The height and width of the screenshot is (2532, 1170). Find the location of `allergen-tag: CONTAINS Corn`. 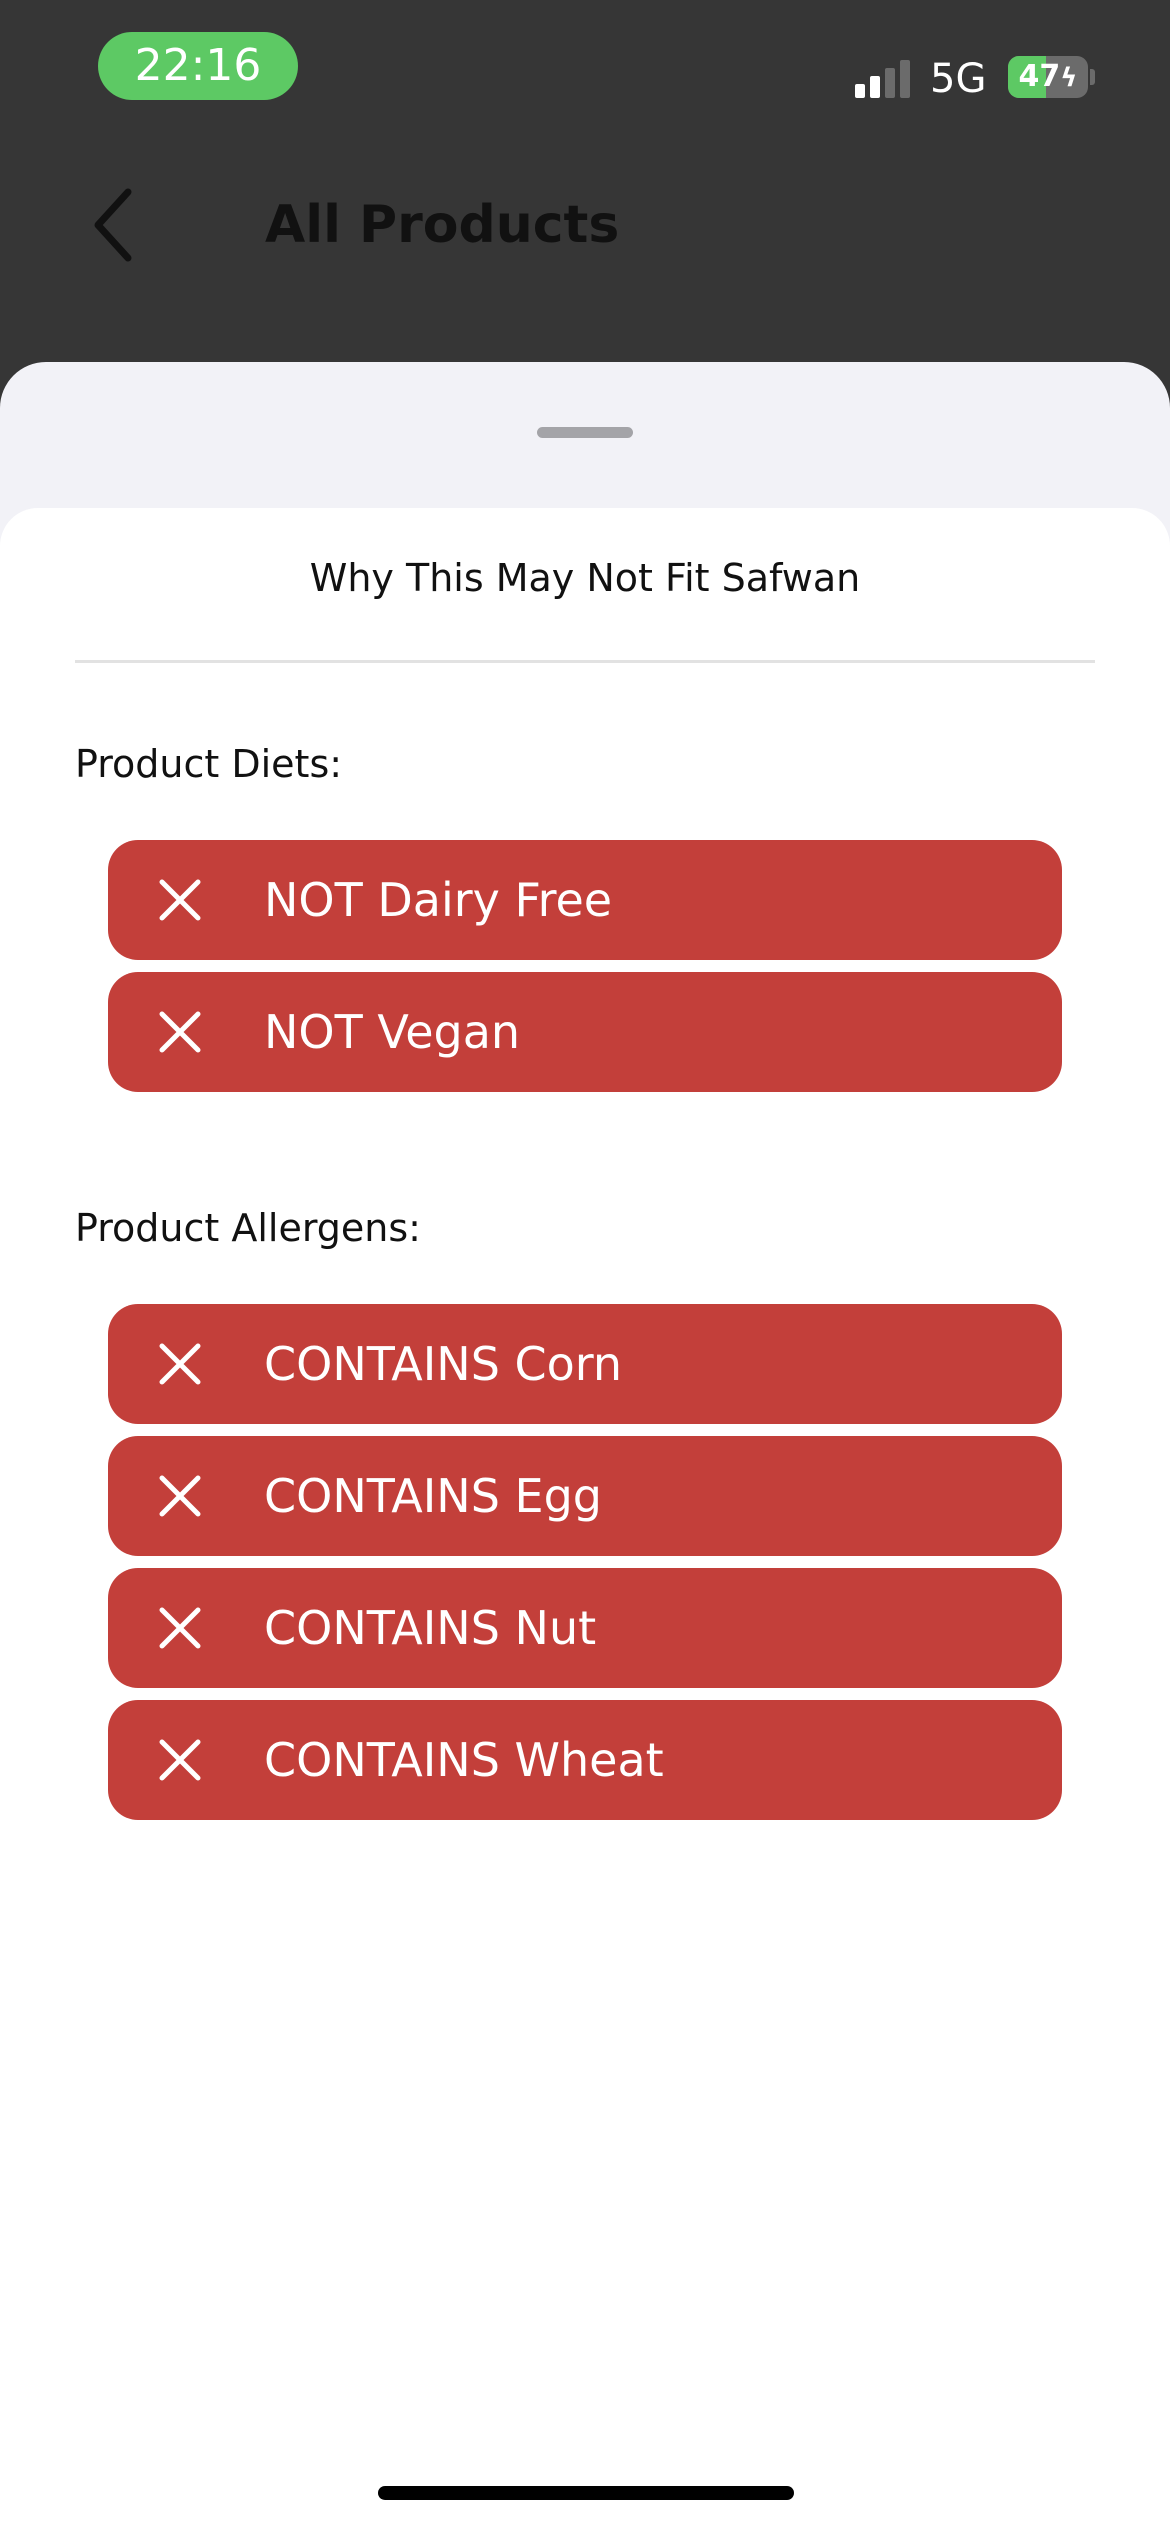

allergen-tag: CONTAINS Corn is located at coordinates (585, 1364).